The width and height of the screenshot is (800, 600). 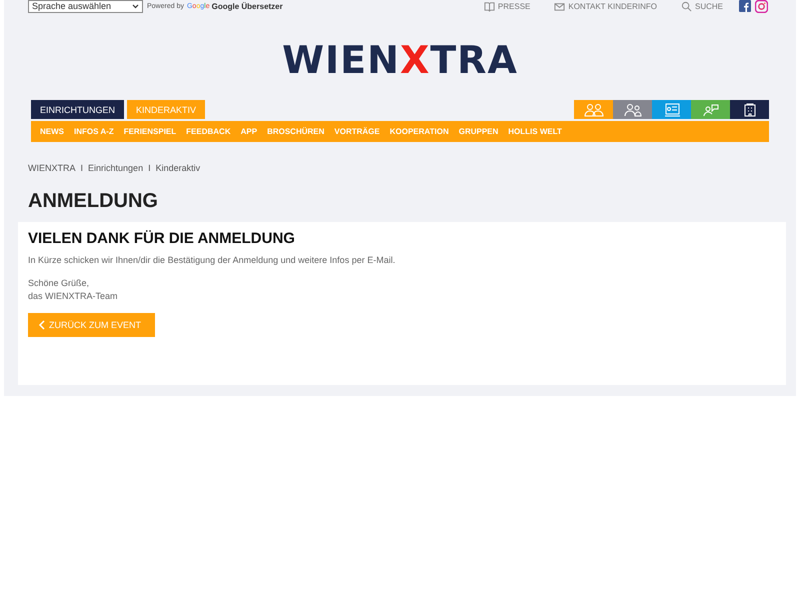 I want to click on language-select: Sprache auswählen, so click(x=85, y=6).